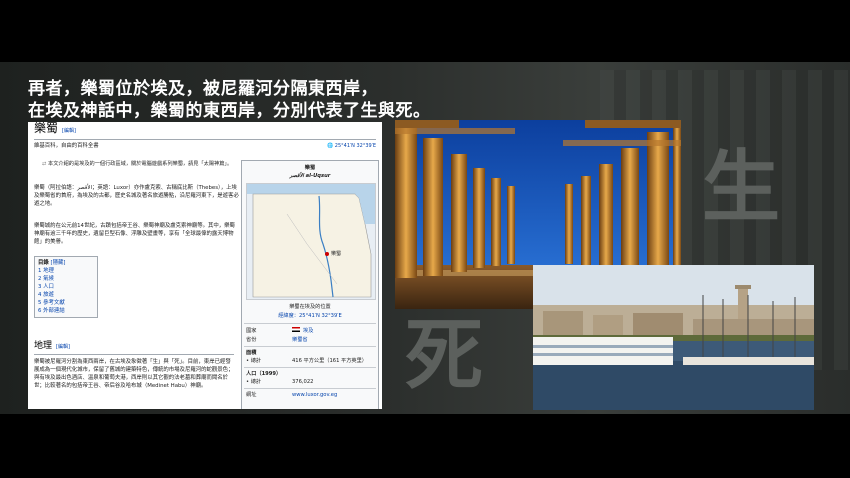 This screenshot has height=478, width=850. What do you see at coordinates (444, 356) in the screenshot?
I see `death-character: 死` at bounding box center [444, 356].